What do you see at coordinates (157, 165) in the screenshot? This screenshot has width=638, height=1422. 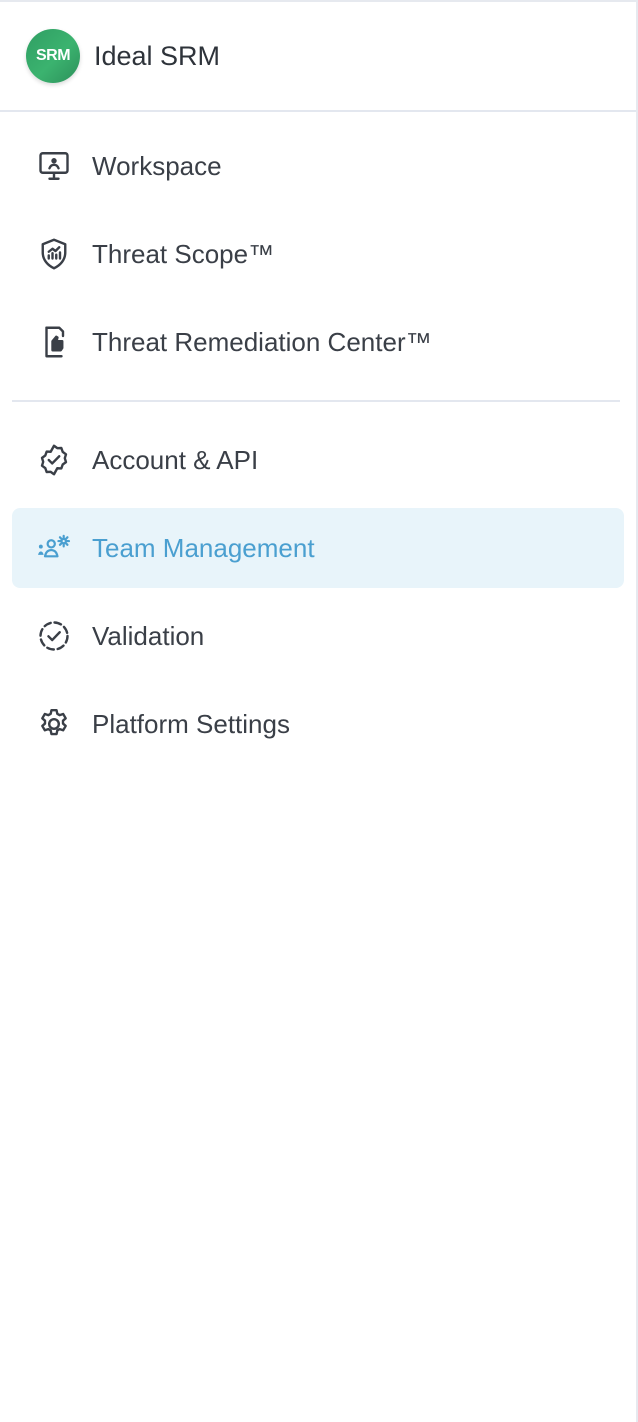 I see `nav-label: Workspace` at bounding box center [157, 165].